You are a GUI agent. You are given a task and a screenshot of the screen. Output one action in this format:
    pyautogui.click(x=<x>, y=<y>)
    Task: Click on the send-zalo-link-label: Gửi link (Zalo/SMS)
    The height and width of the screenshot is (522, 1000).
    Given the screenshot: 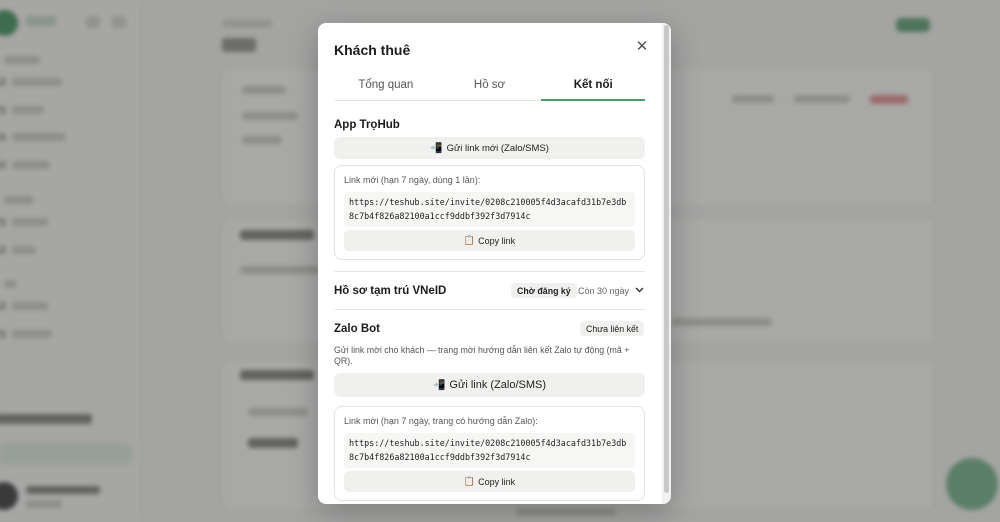 What is the action you would take?
    pyautogui.click(x=498, y=385)
    